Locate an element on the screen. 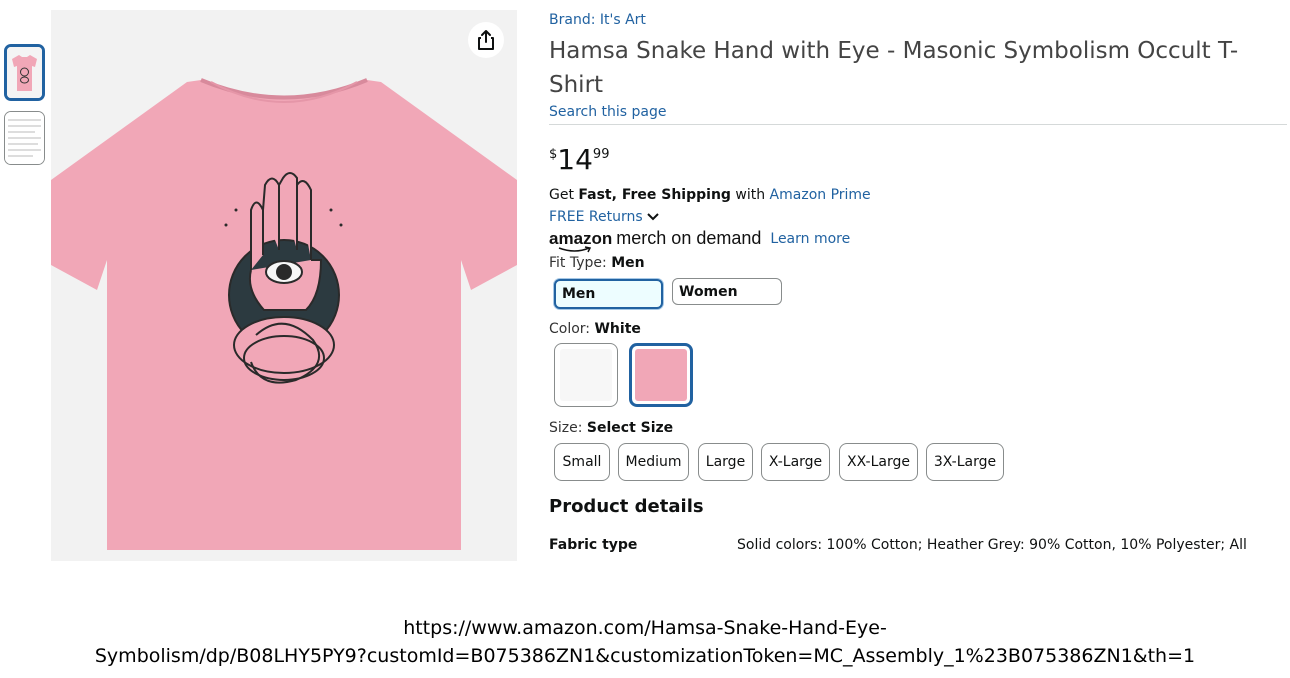  fit-option-men: Men is located at coordinates (608, 294).